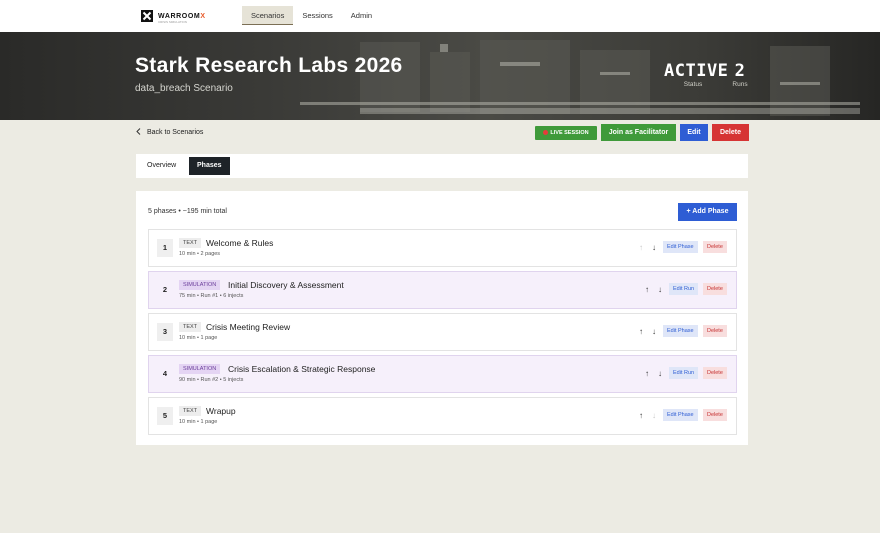 The height and width of the screenshot is (533, 880). What do you see at coordinates (240, 243) in the screenshot?
I see `phase-title: Welcome & Rules` at bounding box center [240, 243].